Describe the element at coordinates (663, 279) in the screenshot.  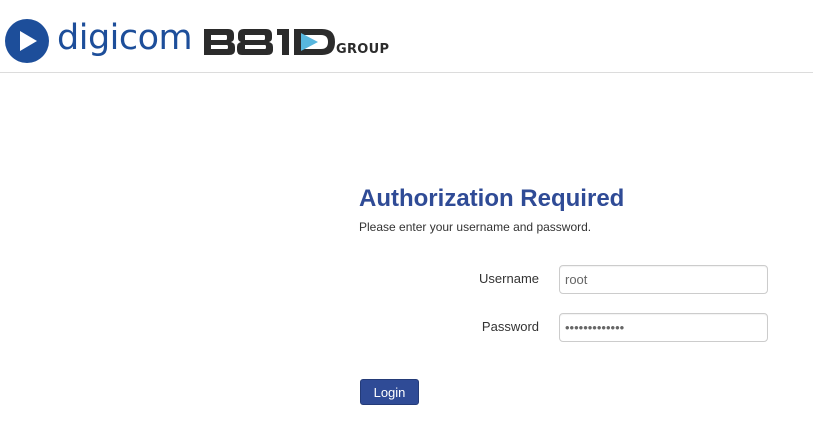
I see `username-field` at that location.